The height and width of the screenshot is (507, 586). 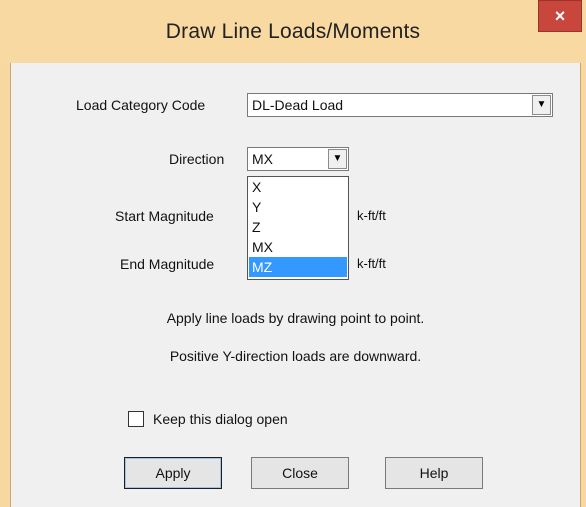 What do you see at coordinates (262, 159) in the screenshot?
I see `direction-value: MX` at bounding box center [262, 159].